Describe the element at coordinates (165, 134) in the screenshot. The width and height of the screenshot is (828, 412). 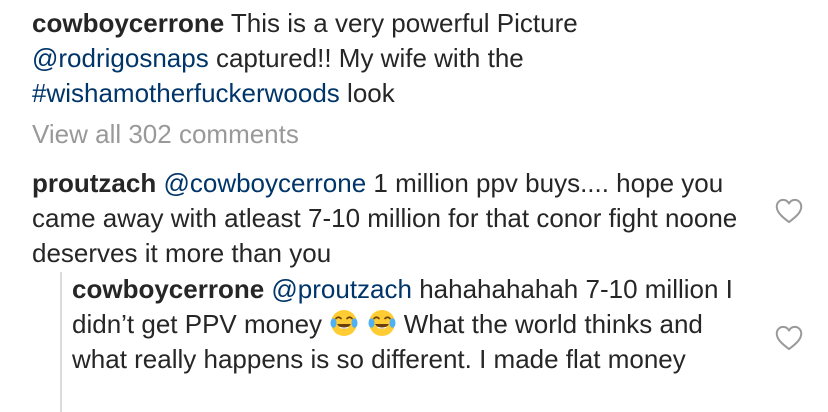
I see `view-all-comments-link: View all 302 comments` at that location.